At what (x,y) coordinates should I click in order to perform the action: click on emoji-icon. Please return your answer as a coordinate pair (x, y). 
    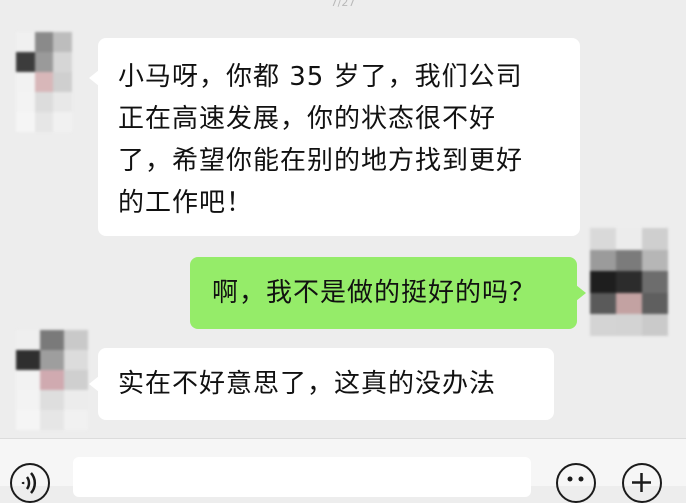
    Looking at the image, I should click on (576, 483).